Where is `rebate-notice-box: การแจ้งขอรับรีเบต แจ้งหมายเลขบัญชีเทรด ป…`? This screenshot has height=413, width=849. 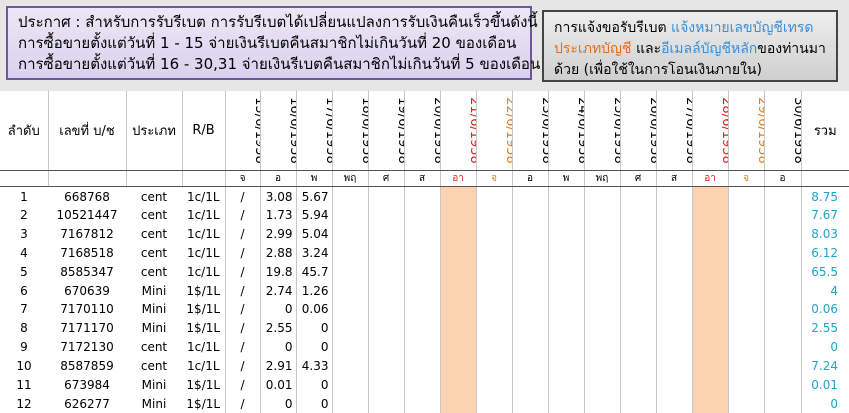
rebate-notice-box: การแจ้งขอรับรีเบต แจ้งหมายเลขบัญชีเทรด ป… is located at coordinates (690, 46).